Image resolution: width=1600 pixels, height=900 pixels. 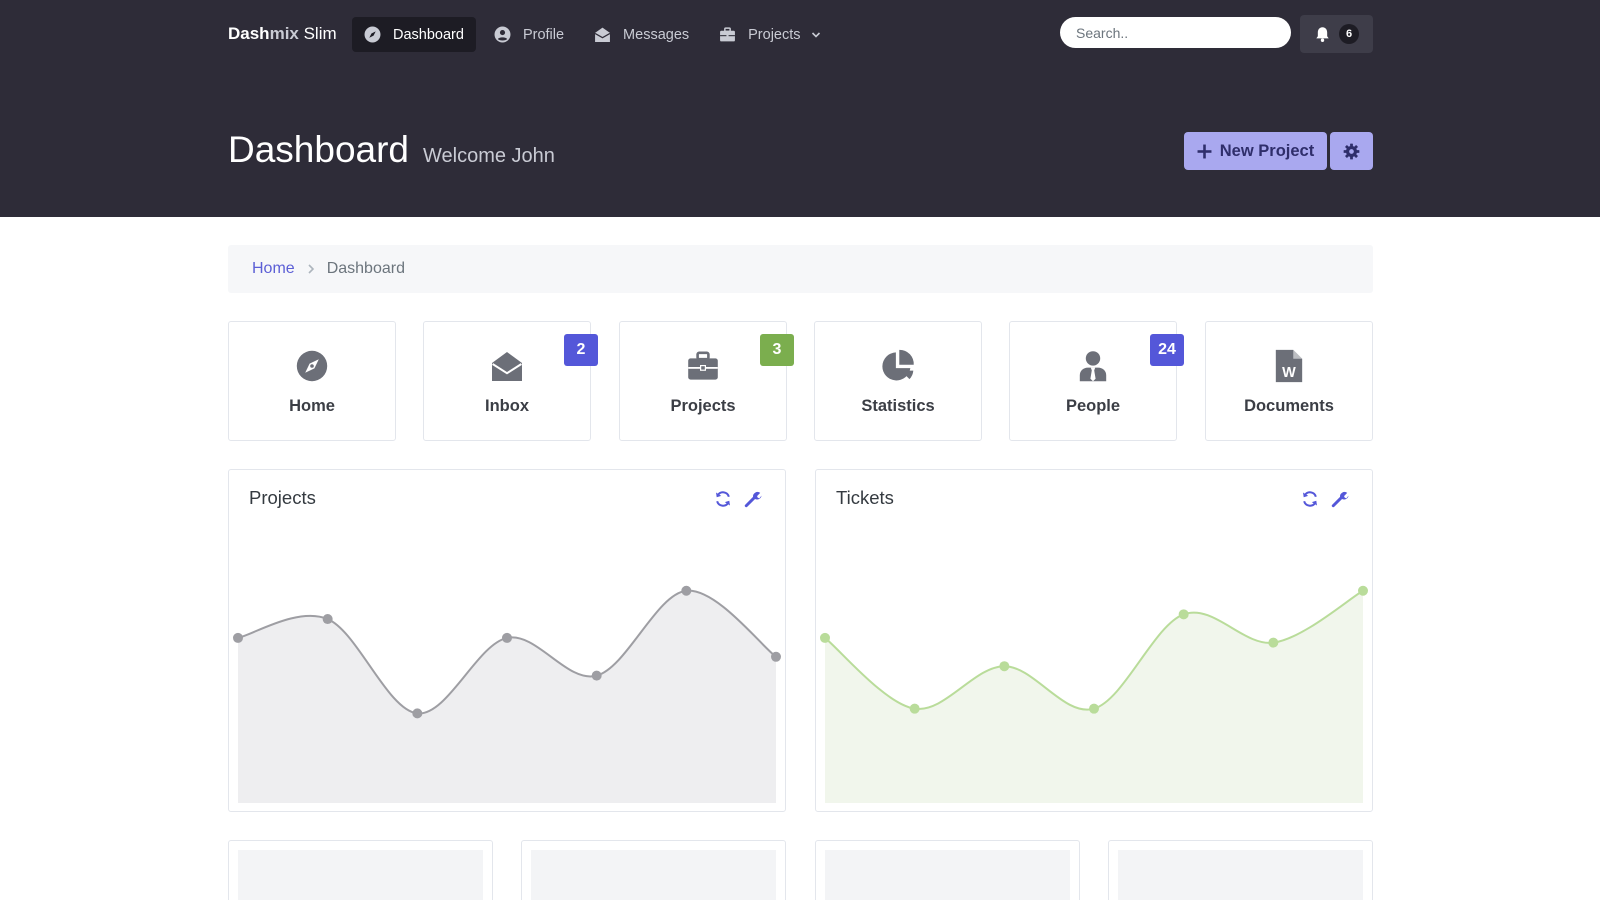 I want to click on notifications-button: 6, so click(x=1336, y=34).